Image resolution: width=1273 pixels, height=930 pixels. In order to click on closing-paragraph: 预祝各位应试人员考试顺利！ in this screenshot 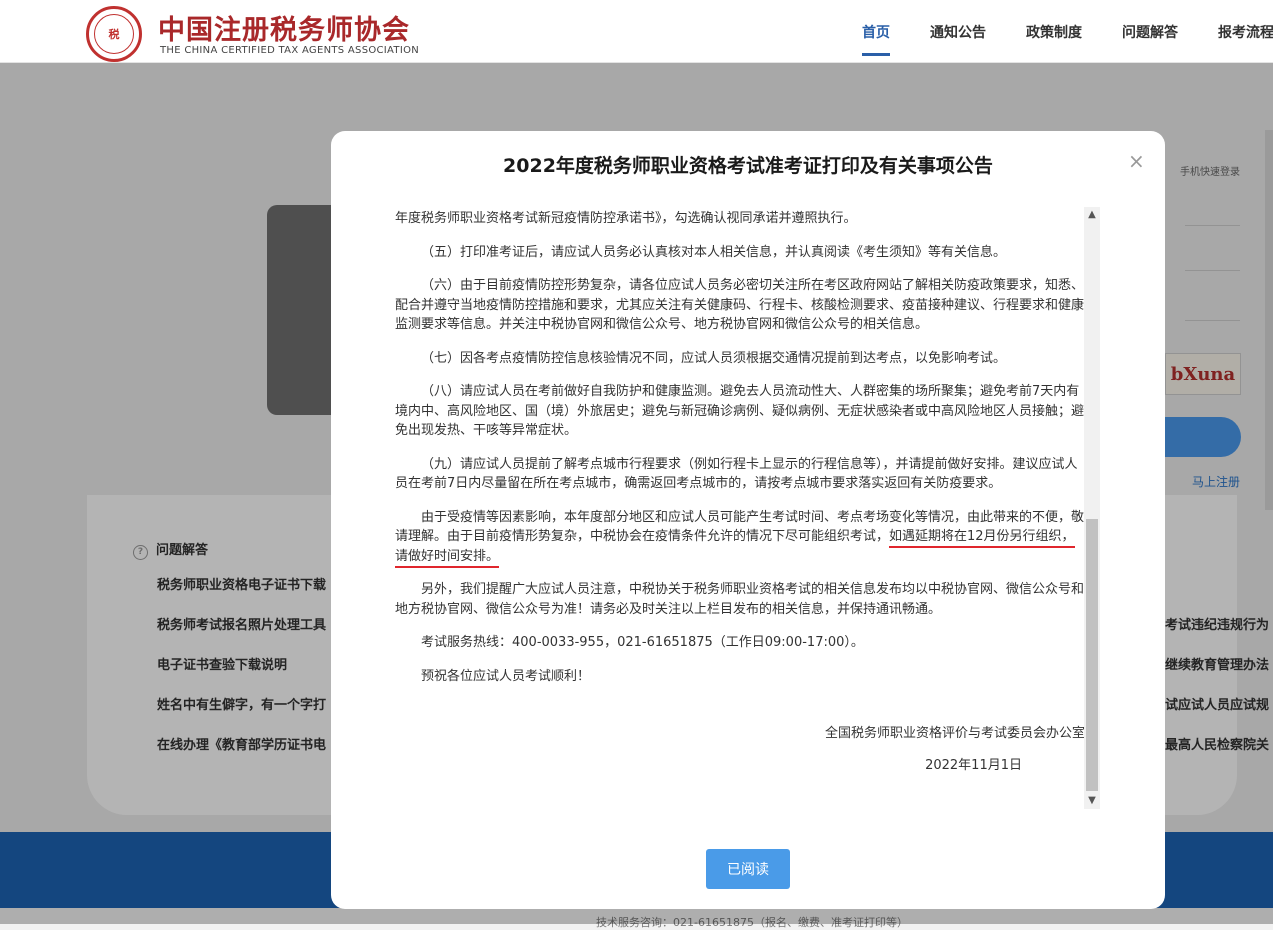, I will do `click(506, 676)`.